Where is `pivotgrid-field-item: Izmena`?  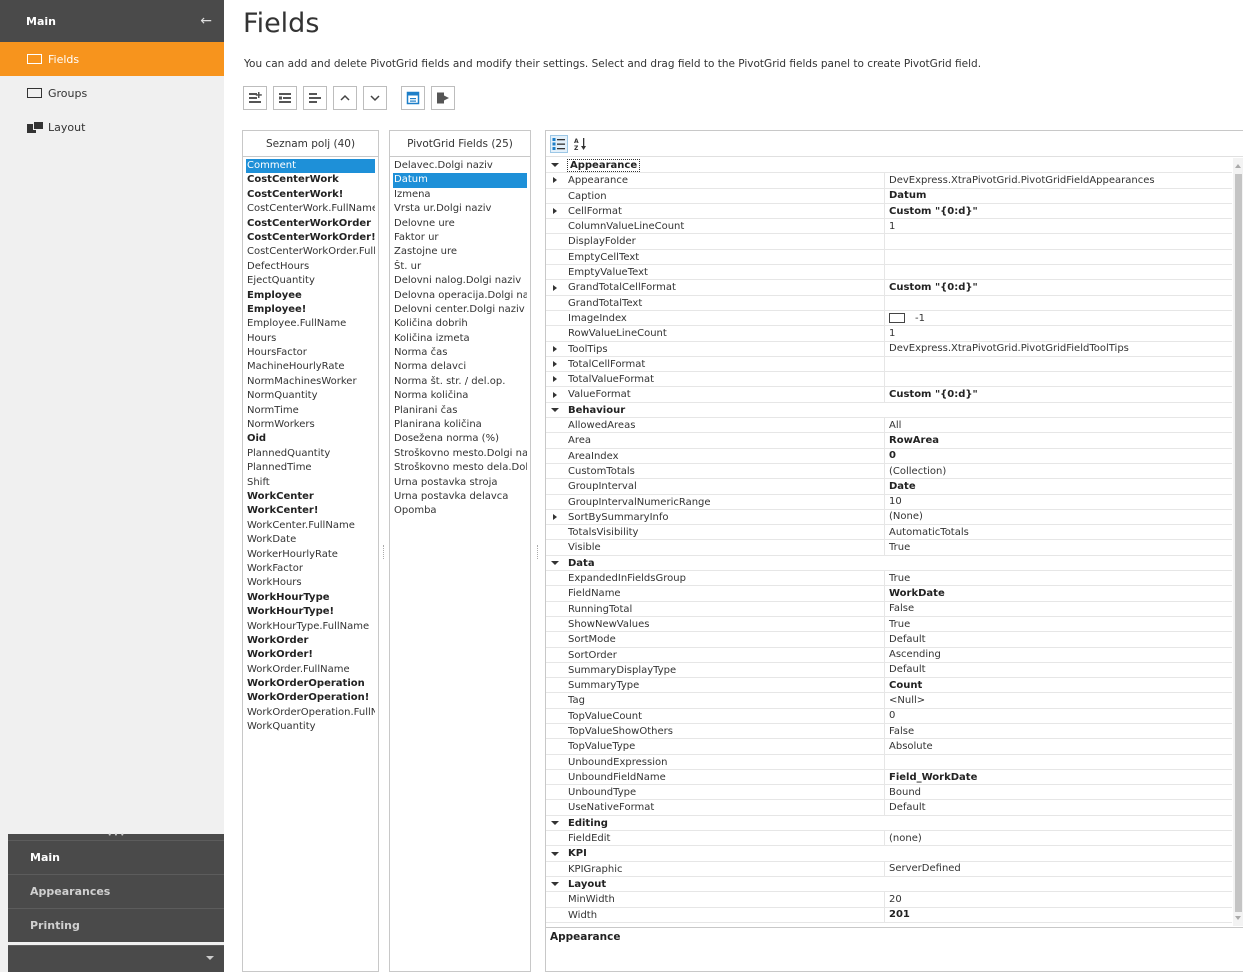 pivotgrid-field-item: Izmena is located at coordinates (460, 195).